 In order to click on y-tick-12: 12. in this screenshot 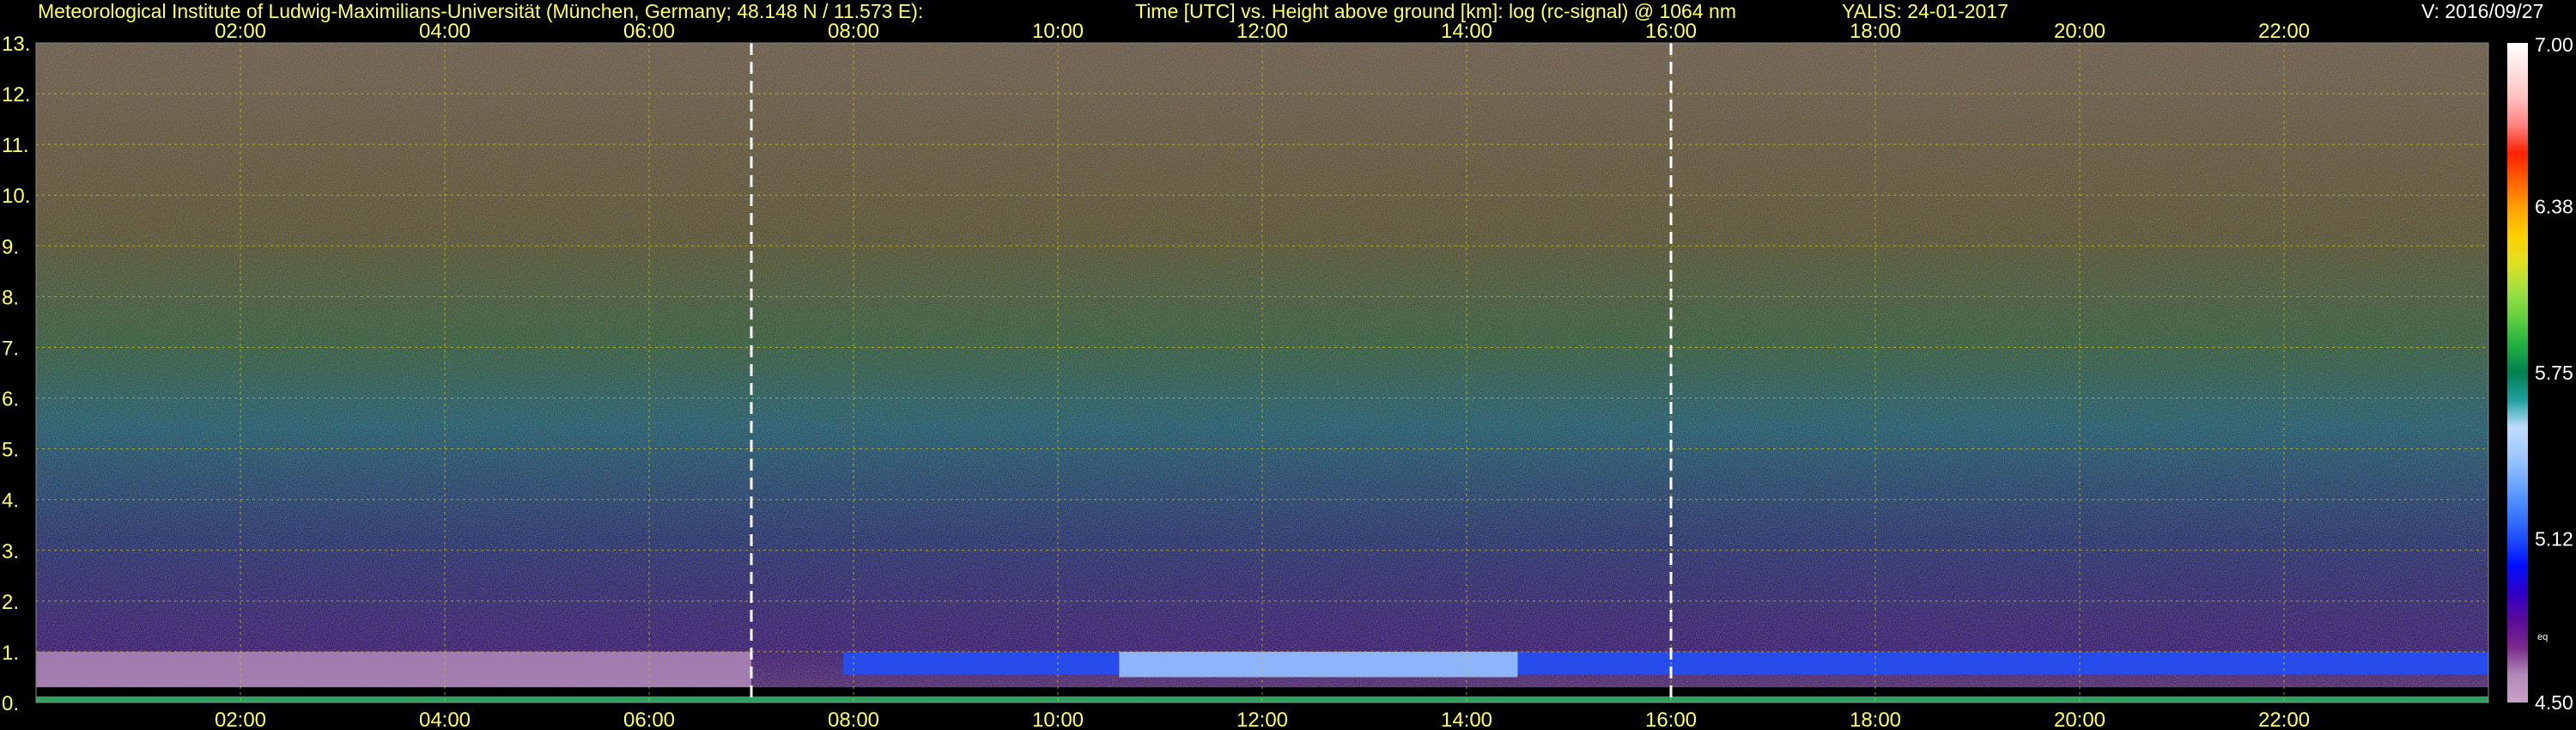, I will do `click(16, 94)`.